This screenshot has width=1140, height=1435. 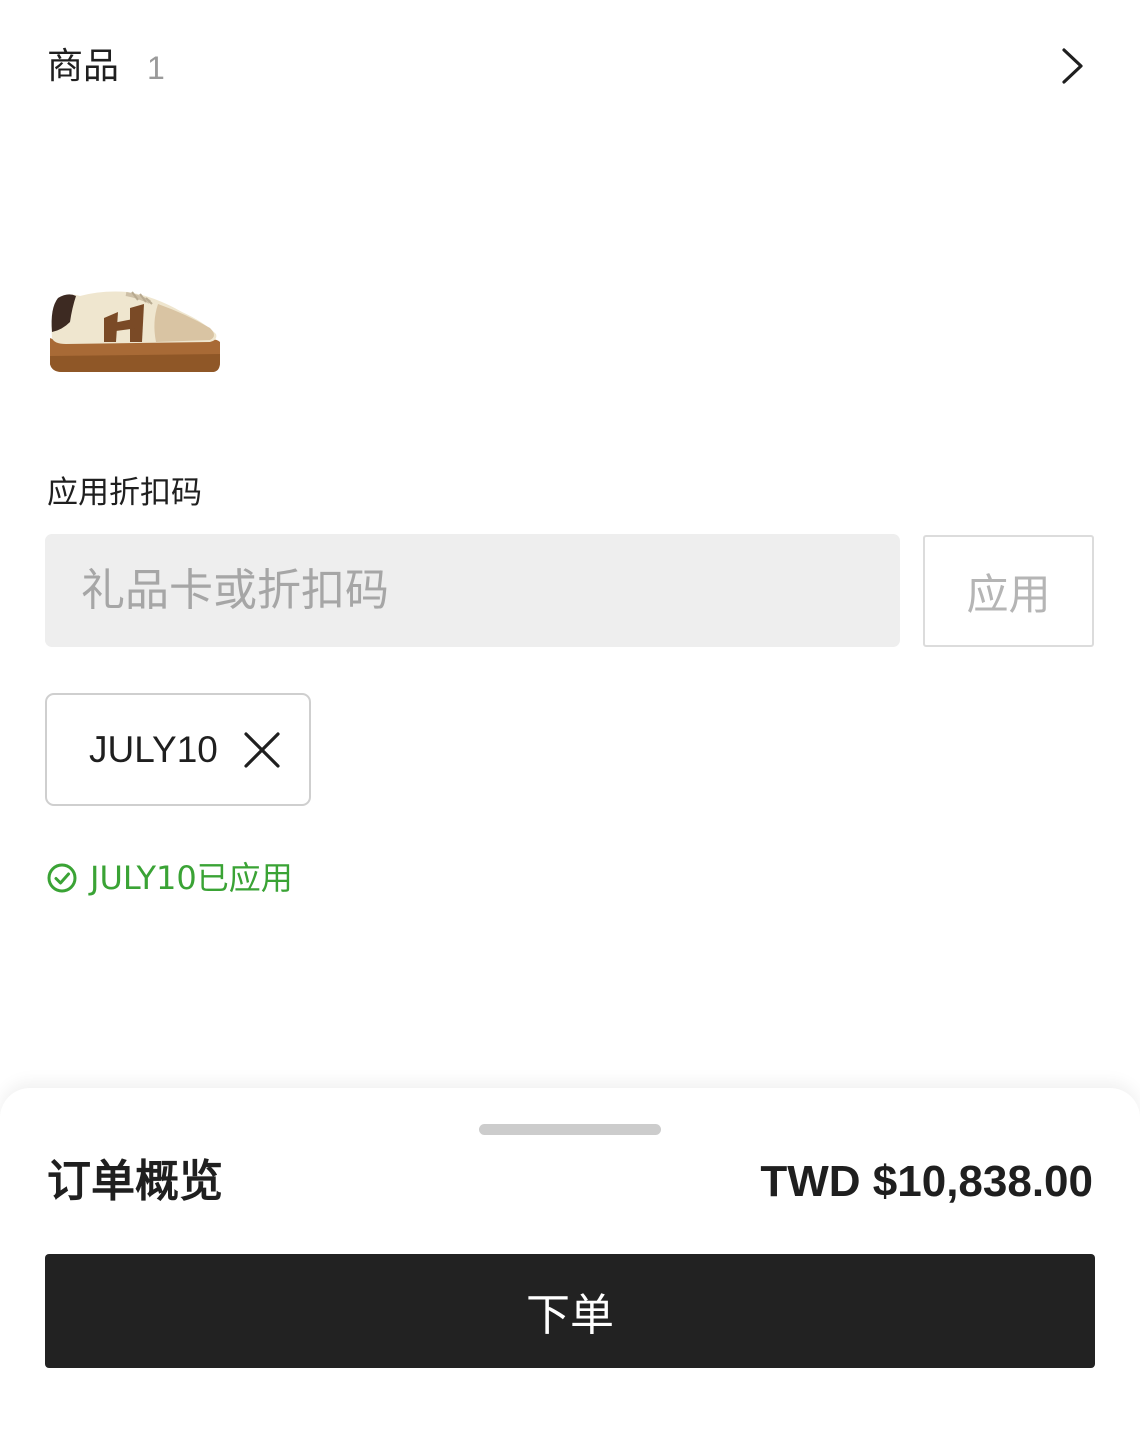 I want to click on applied-notice: JULY10已应用, so click(x=169, y=878).